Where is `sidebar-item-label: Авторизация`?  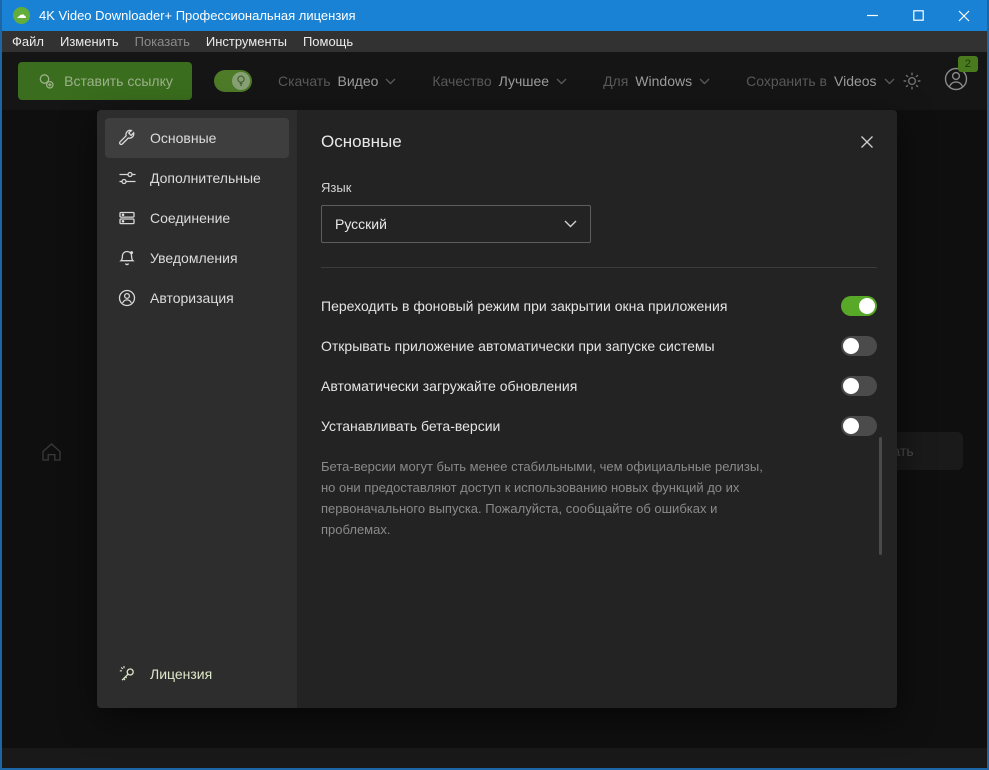
sidebar-item-label: Авторизация is located at coordinates (192, 298).